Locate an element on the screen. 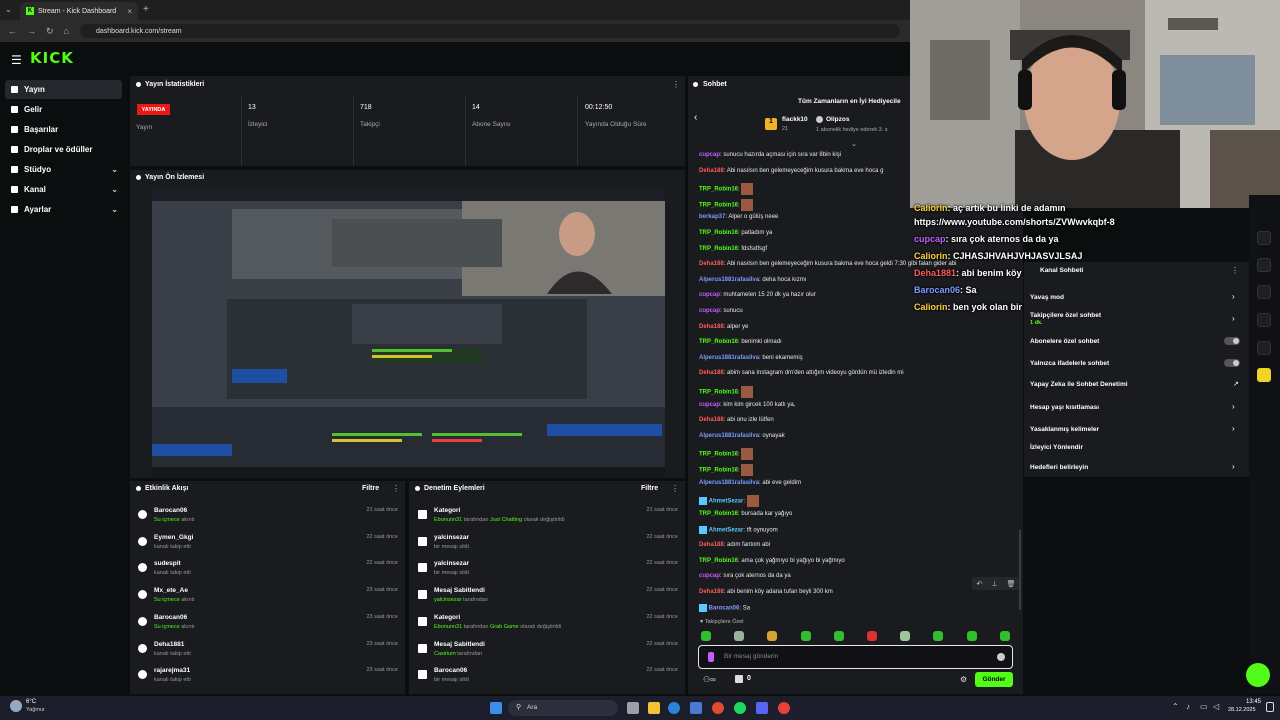 The height and width of the screenshot is (720, 1280). chat-username: Alperus1881rafasilva is located at coordinates (729, 358).